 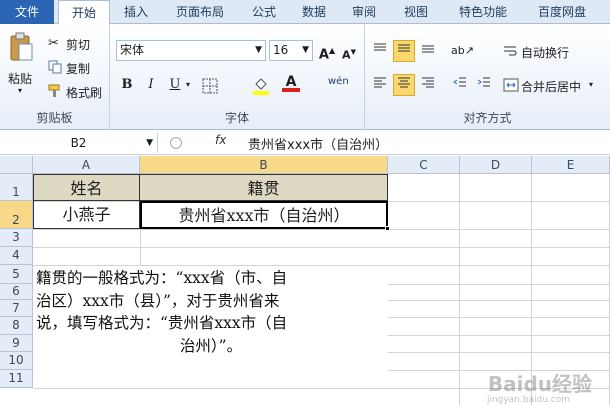 I want to click on wrap-text-button: 自动换行, so click(x=545, y=52).